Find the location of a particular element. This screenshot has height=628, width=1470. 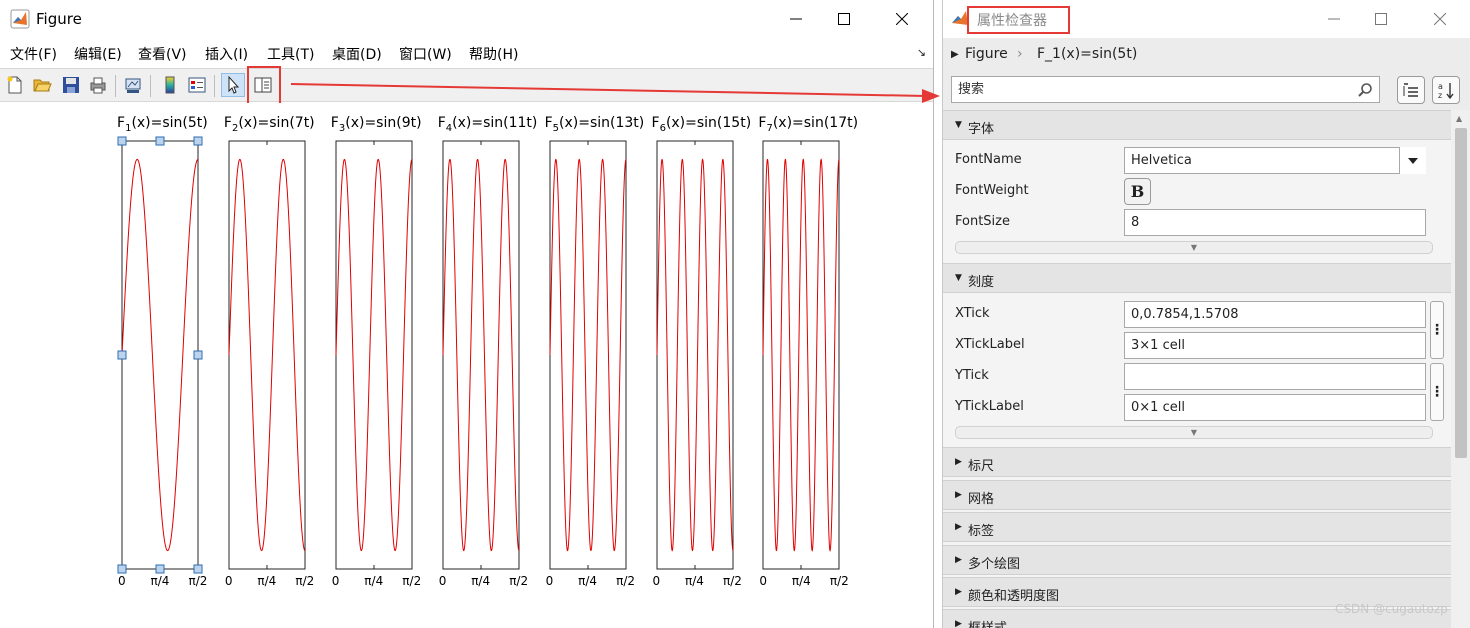

plot-title: F2(x)=sin(7t) is located at coordinates (269, 124).